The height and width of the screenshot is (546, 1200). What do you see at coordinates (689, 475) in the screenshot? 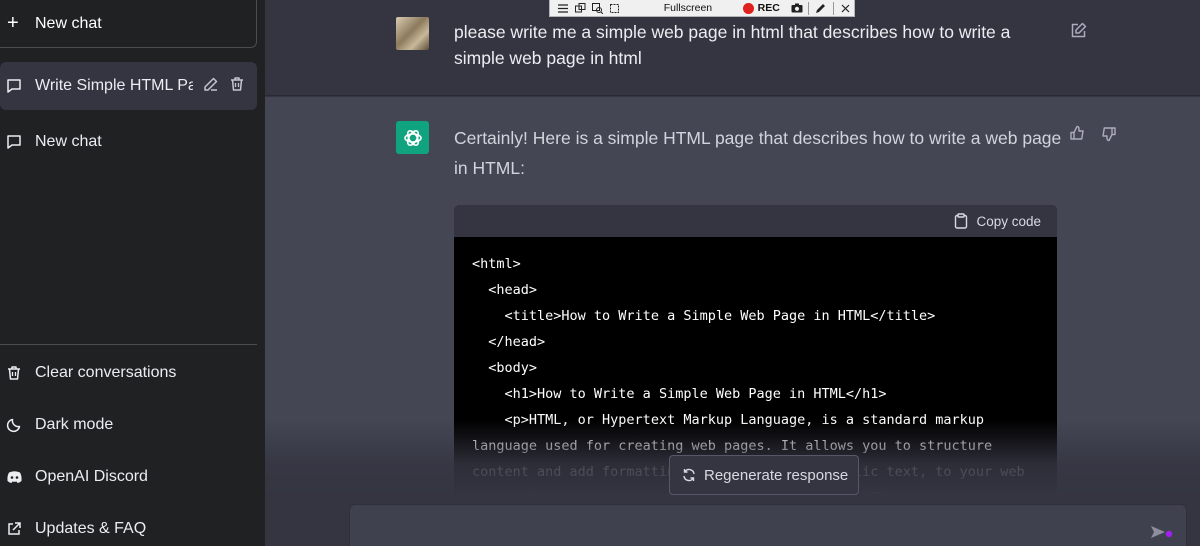
I see `refresh-icon` at bounding box center [689, 475].